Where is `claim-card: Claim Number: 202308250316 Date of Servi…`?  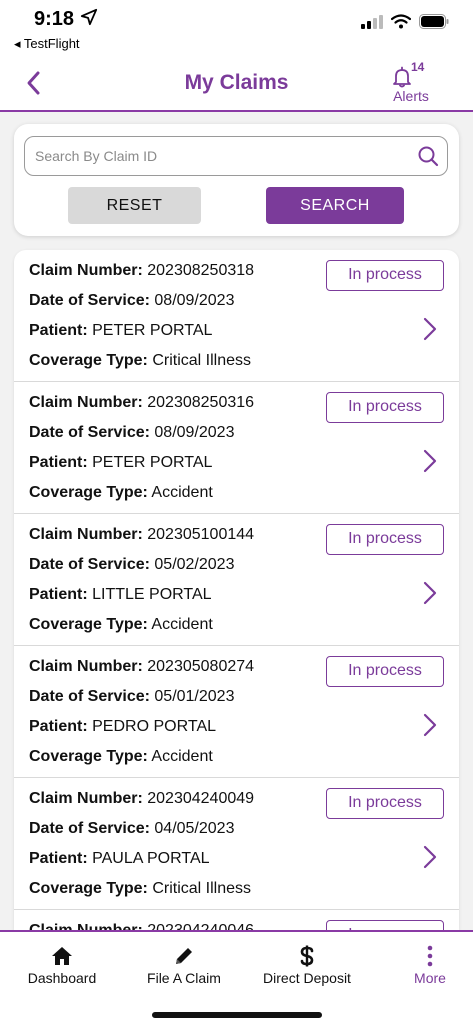 claim-card: Claim Number: 202308250316 Date of Servi… is located at coordinates (236, 448).